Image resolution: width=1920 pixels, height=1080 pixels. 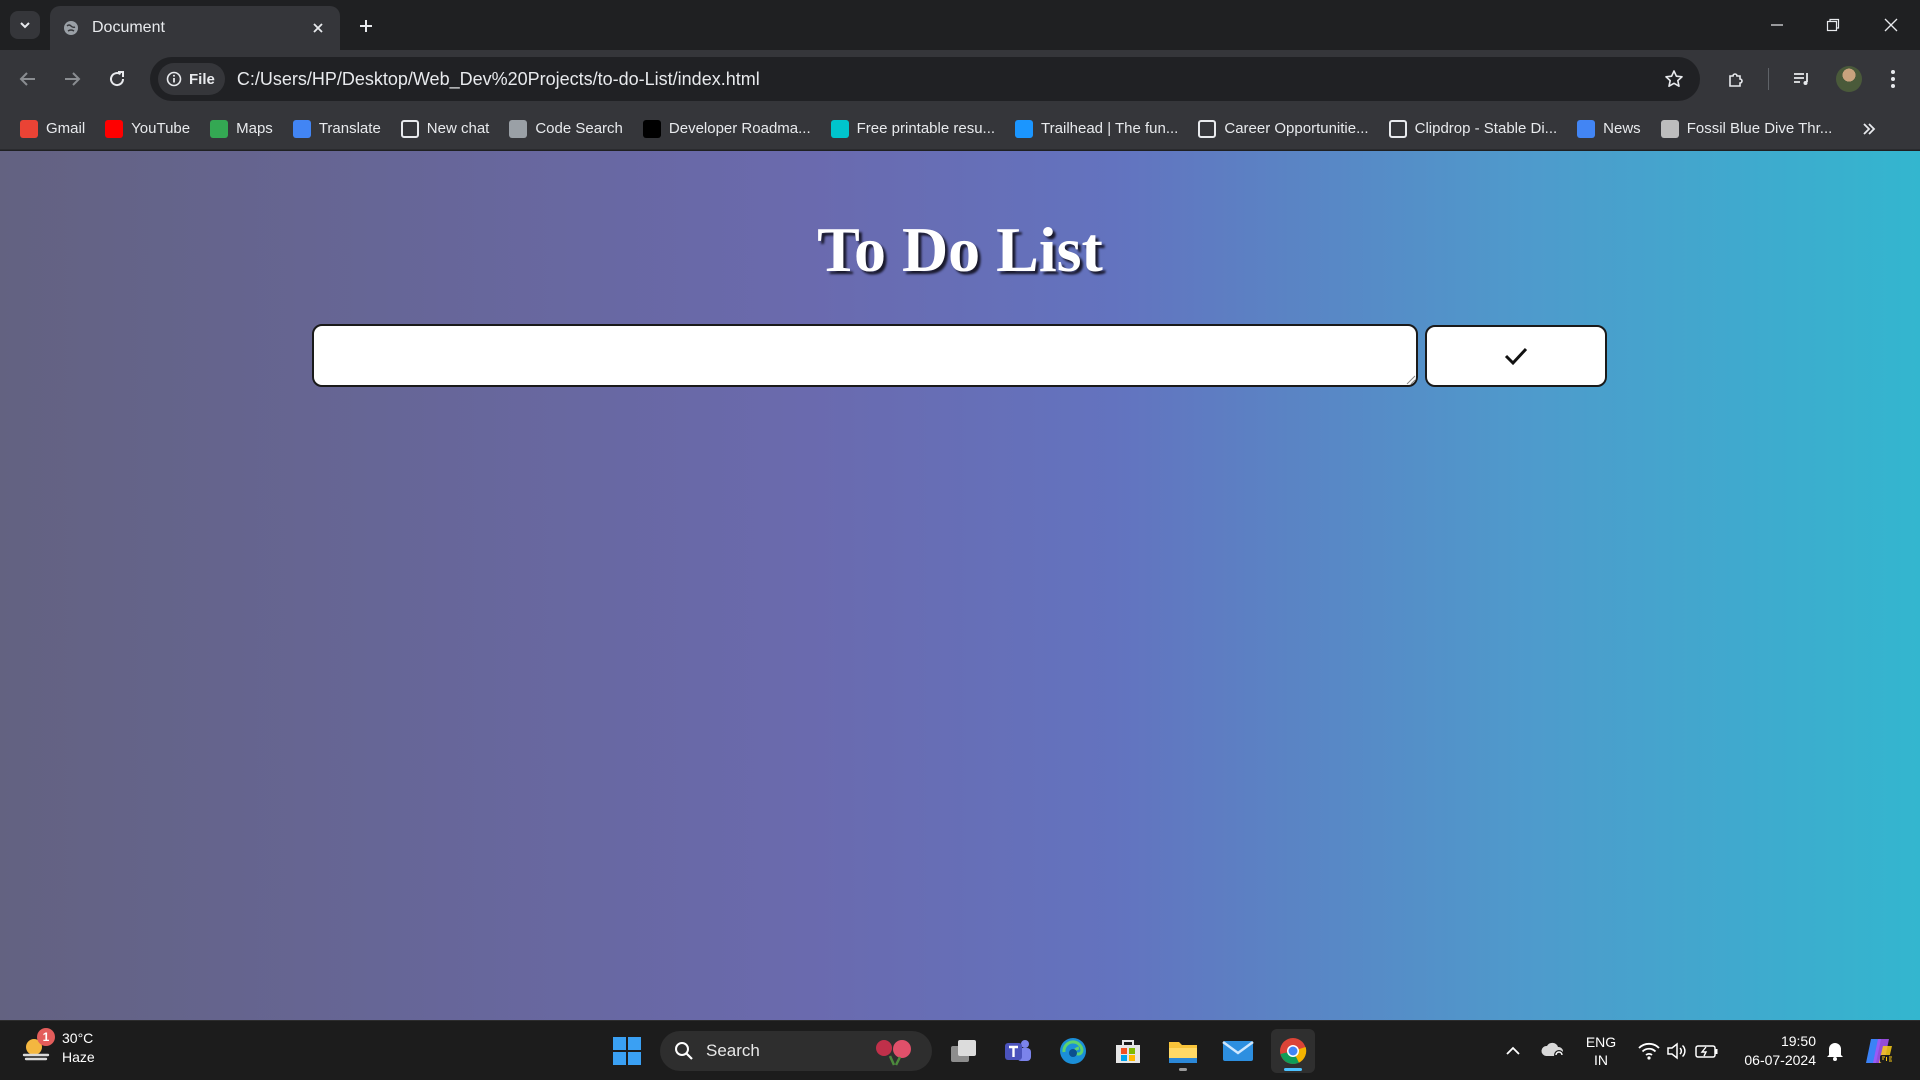 What do you see at coordinates (409, 128) in the screenshot?
I see `chatgpt-icon` at bounding box center [409, 128].